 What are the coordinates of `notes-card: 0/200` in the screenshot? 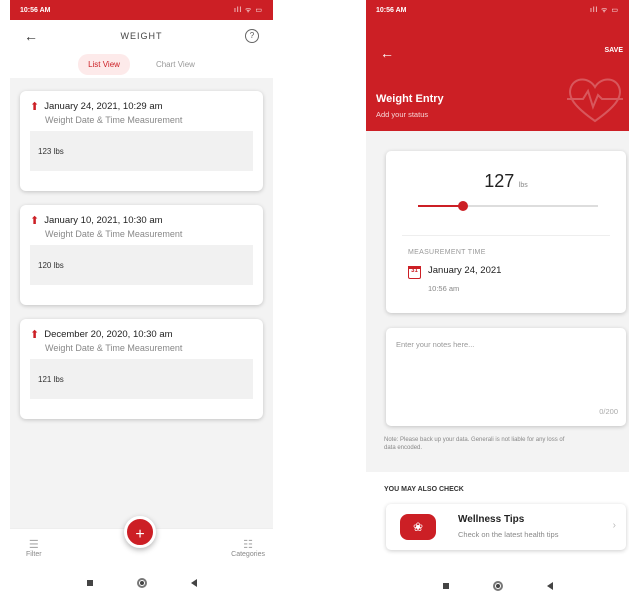 It's located at (506, 377).